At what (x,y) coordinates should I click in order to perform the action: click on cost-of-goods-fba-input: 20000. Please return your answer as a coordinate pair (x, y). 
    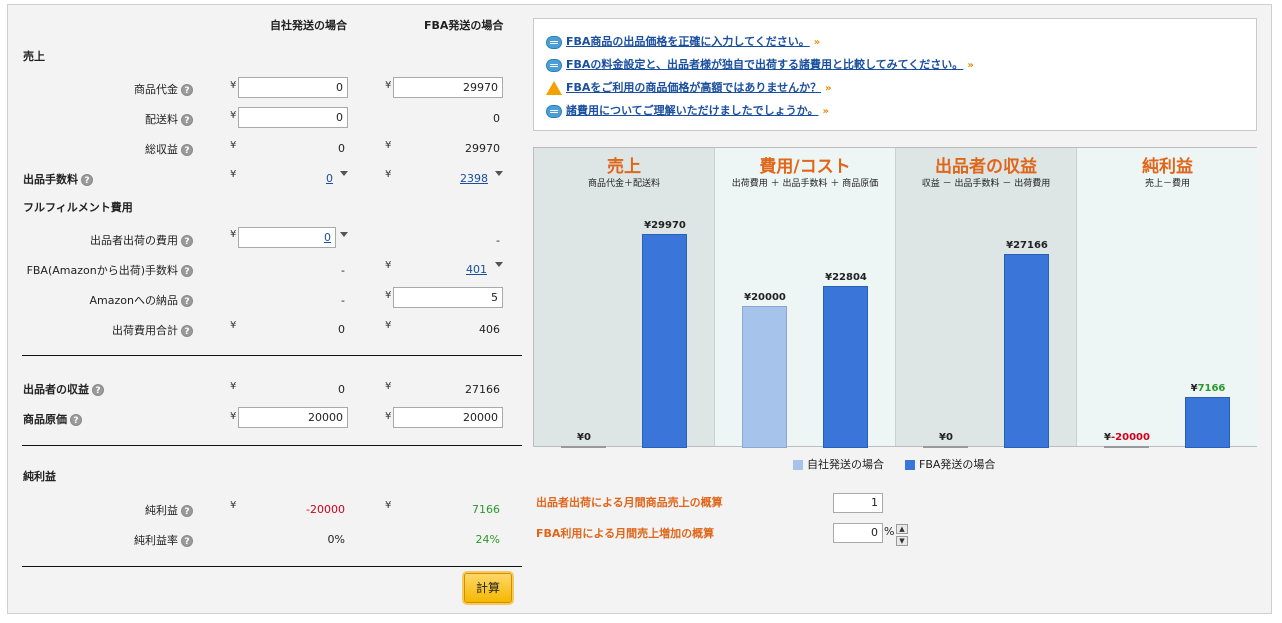
    Looking at the image, I should click on (448, 417).